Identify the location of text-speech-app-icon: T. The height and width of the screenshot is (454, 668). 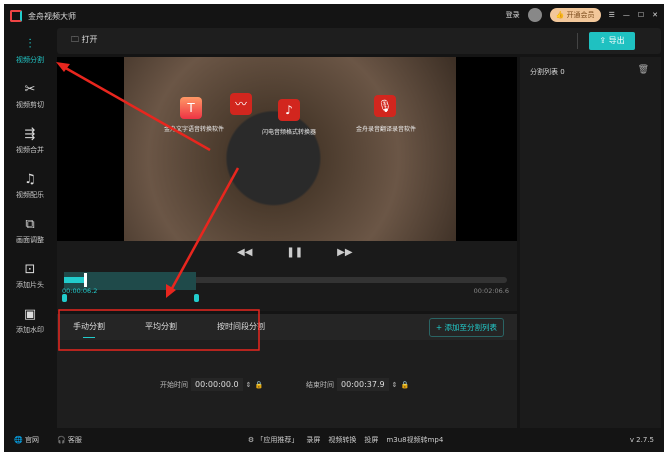
(191, 108).